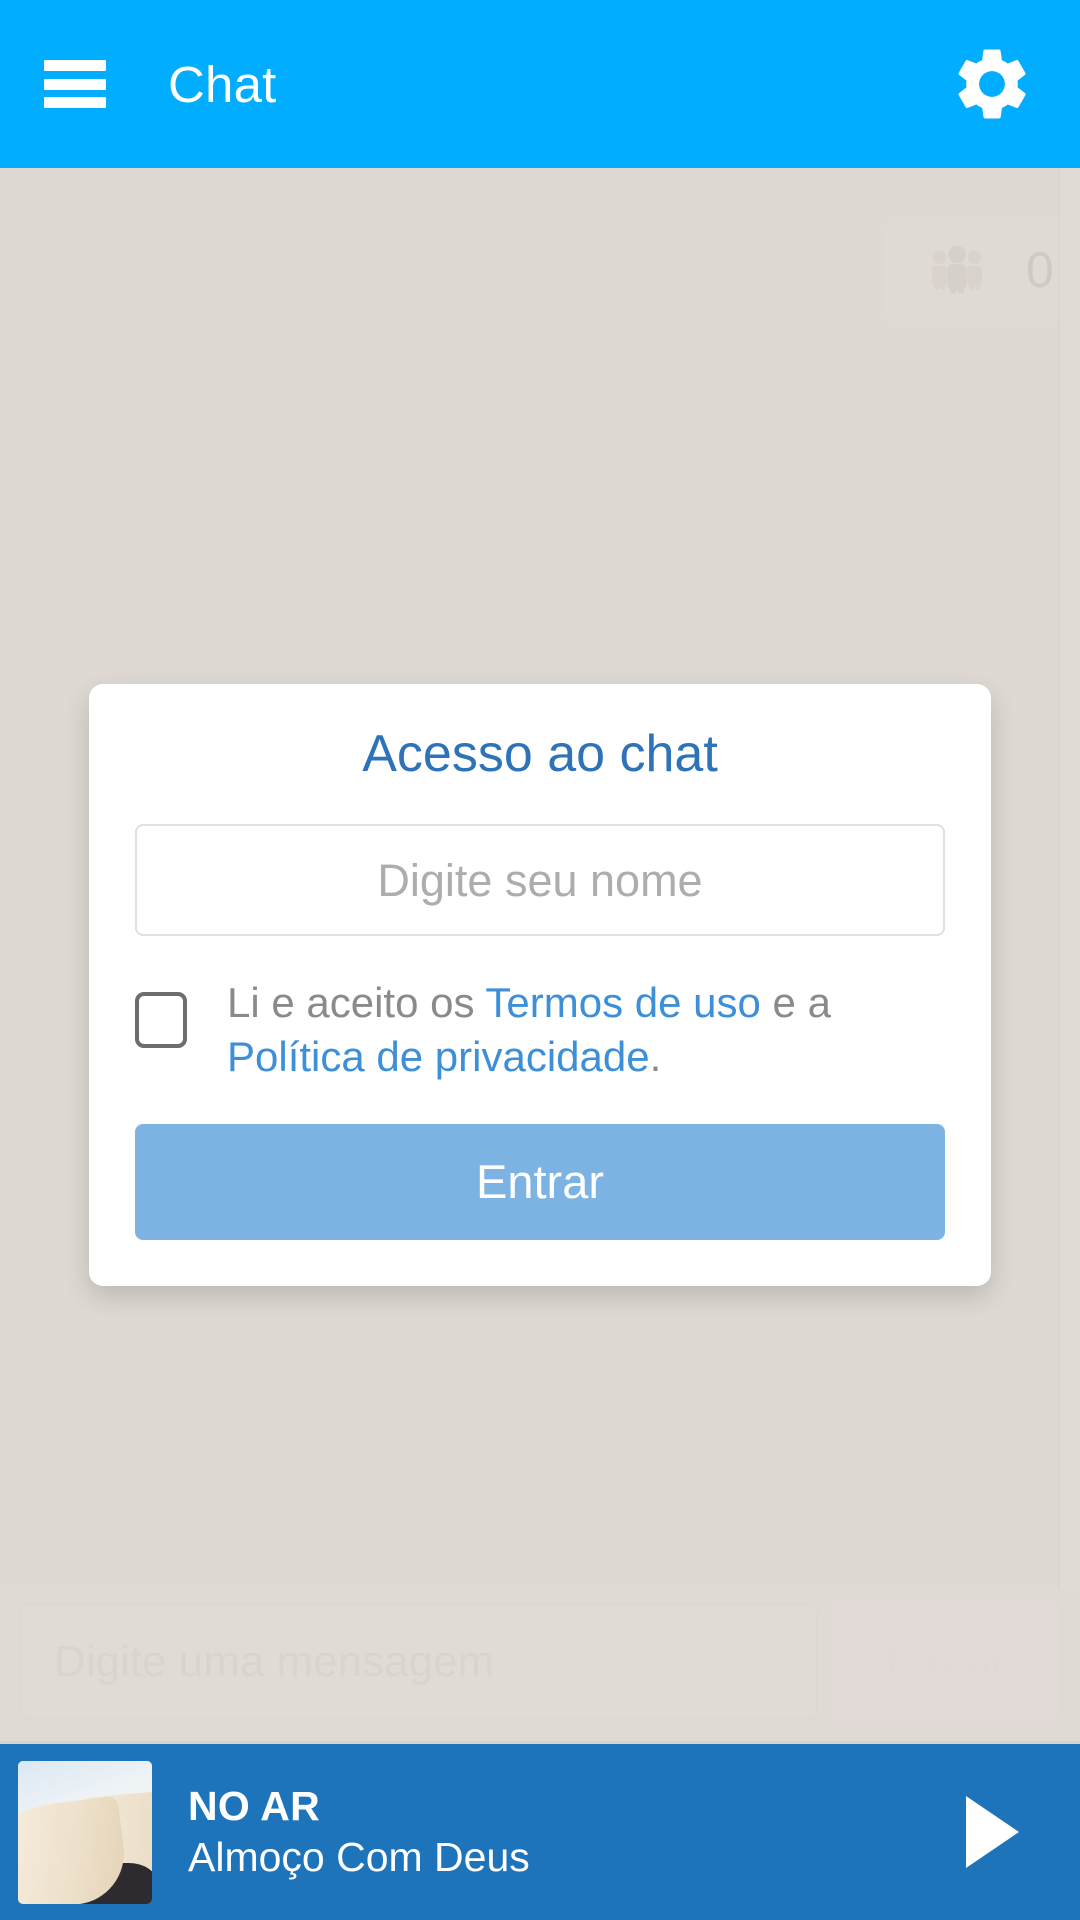  I want to click on gear-icon, so click(992, 84).